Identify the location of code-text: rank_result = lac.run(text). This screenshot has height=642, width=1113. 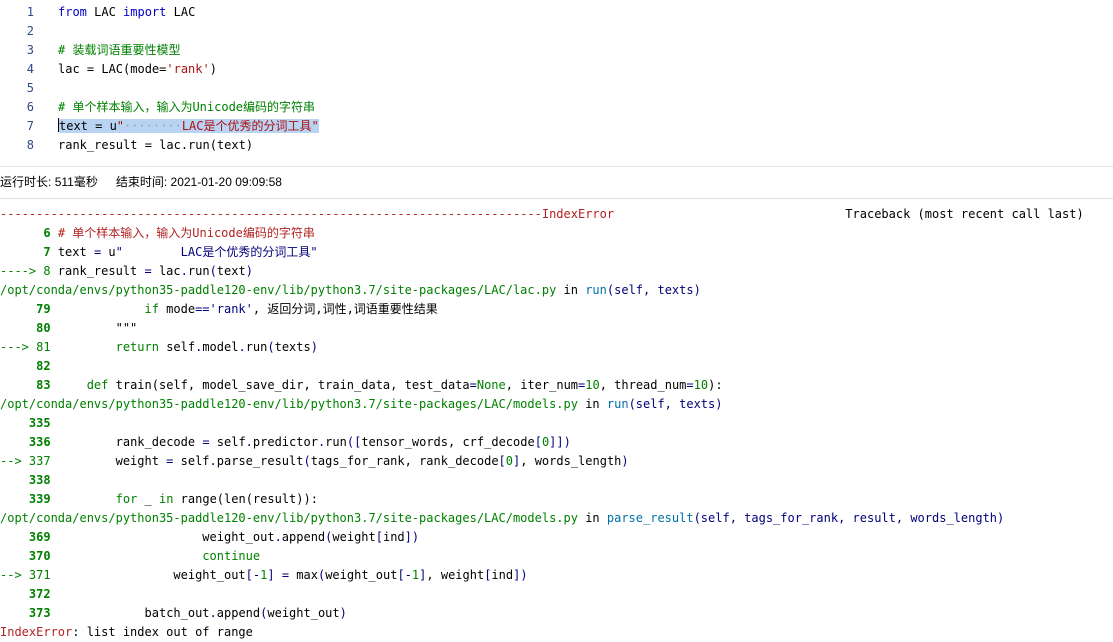
(155, 145).